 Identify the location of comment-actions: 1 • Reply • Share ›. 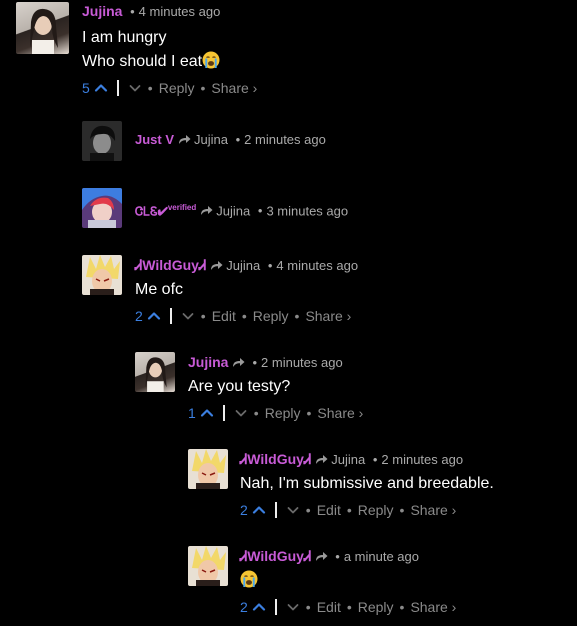
(275, 413).